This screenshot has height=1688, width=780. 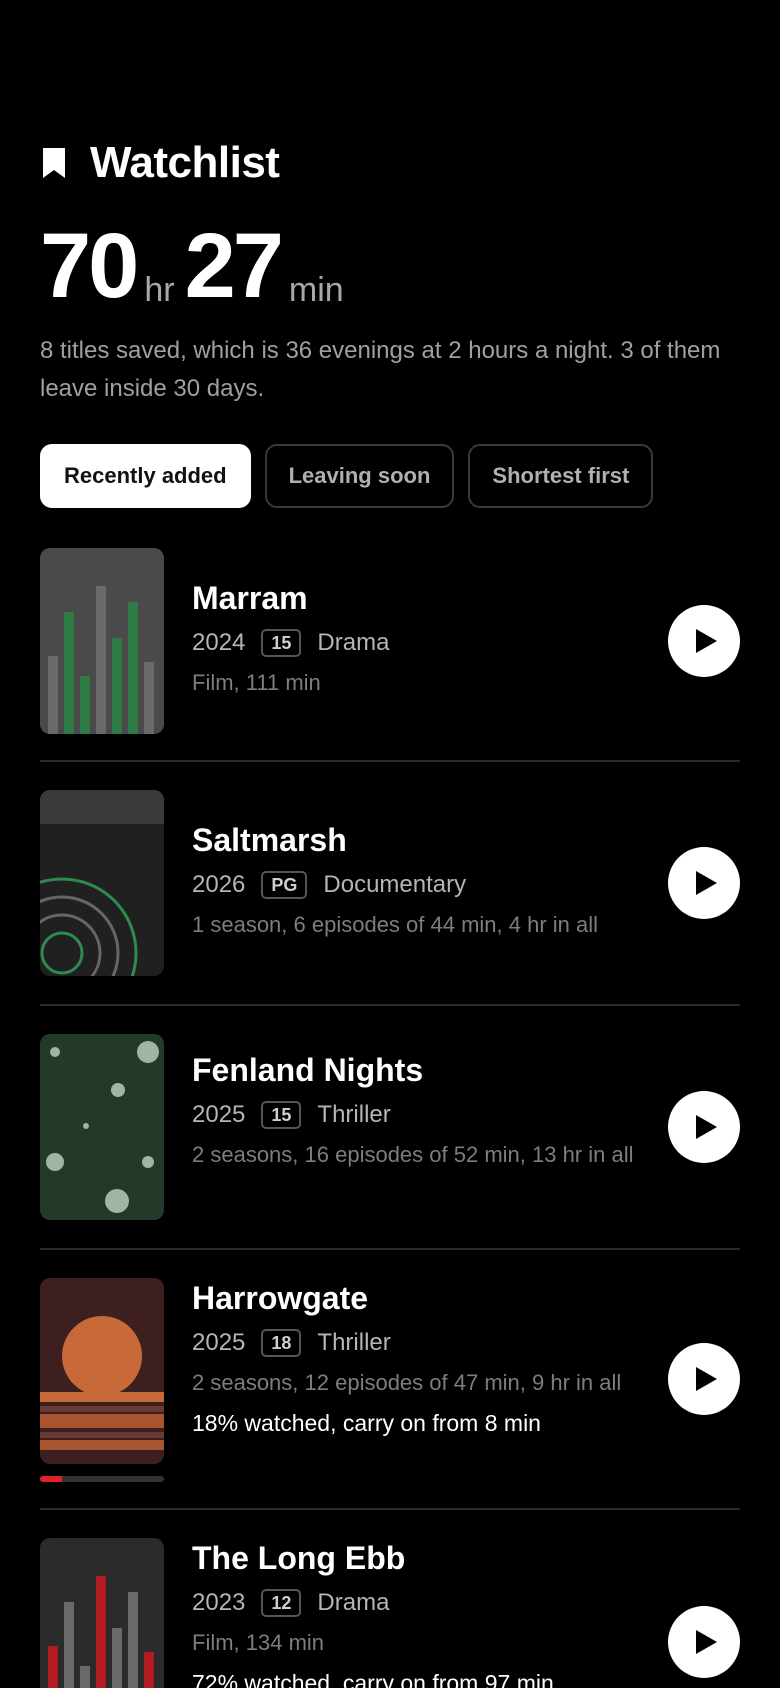 I want to click on item-year: 2024, so click(x=219, y=642).